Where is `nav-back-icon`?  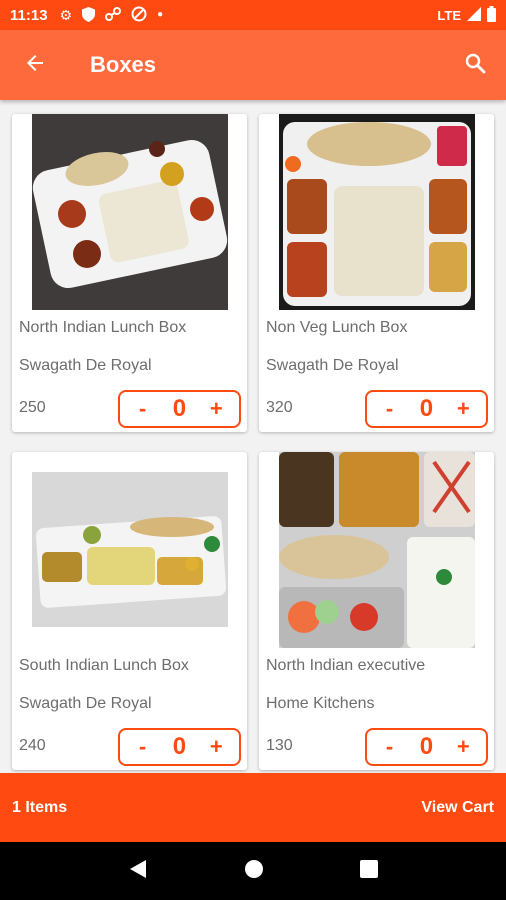 nav-back-icon is located at coordinates (138, 871).